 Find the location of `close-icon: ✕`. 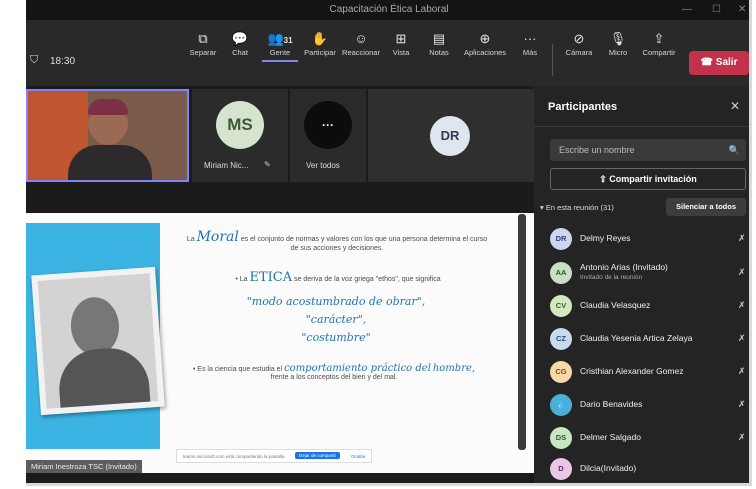

close-icon: ✕ is located at coordinates (735, 106).